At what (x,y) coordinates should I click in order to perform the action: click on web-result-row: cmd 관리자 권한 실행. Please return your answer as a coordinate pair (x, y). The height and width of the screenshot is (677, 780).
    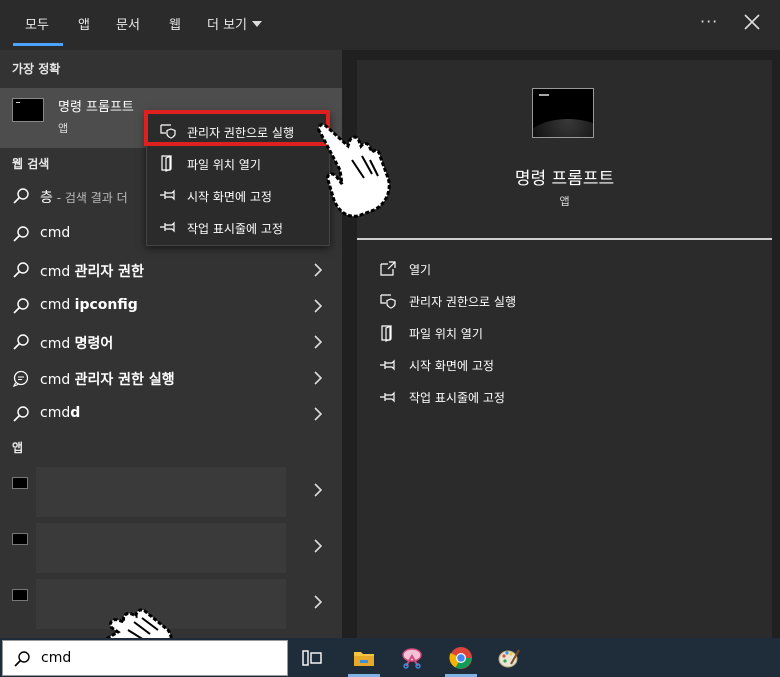
    Looking at the image, I should click on (171, 378).